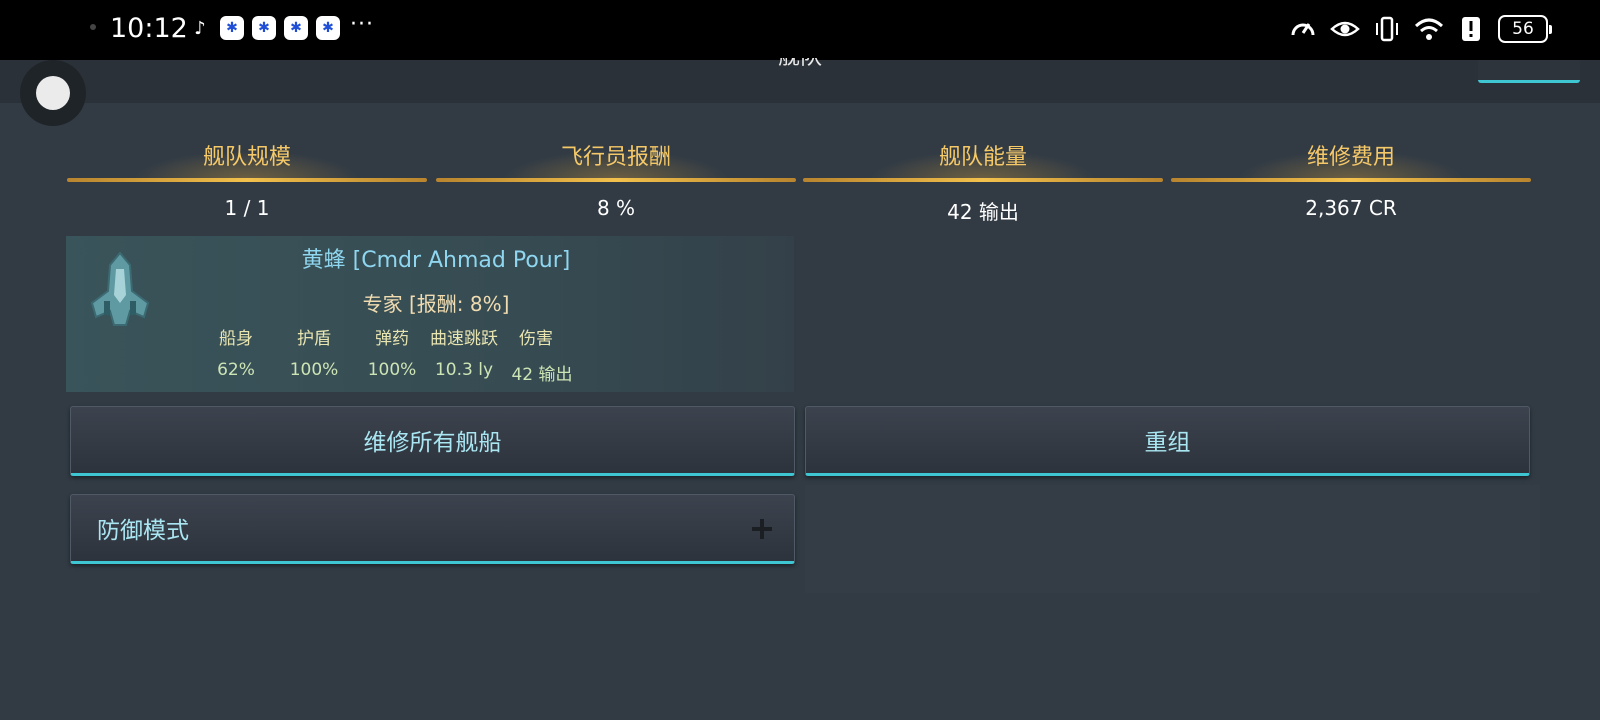 This screenshot has width=1600, height=720. Describe the element at coordinates (1351, 159) in the screenshot. I see `stat-label: 维修费用` at that location.